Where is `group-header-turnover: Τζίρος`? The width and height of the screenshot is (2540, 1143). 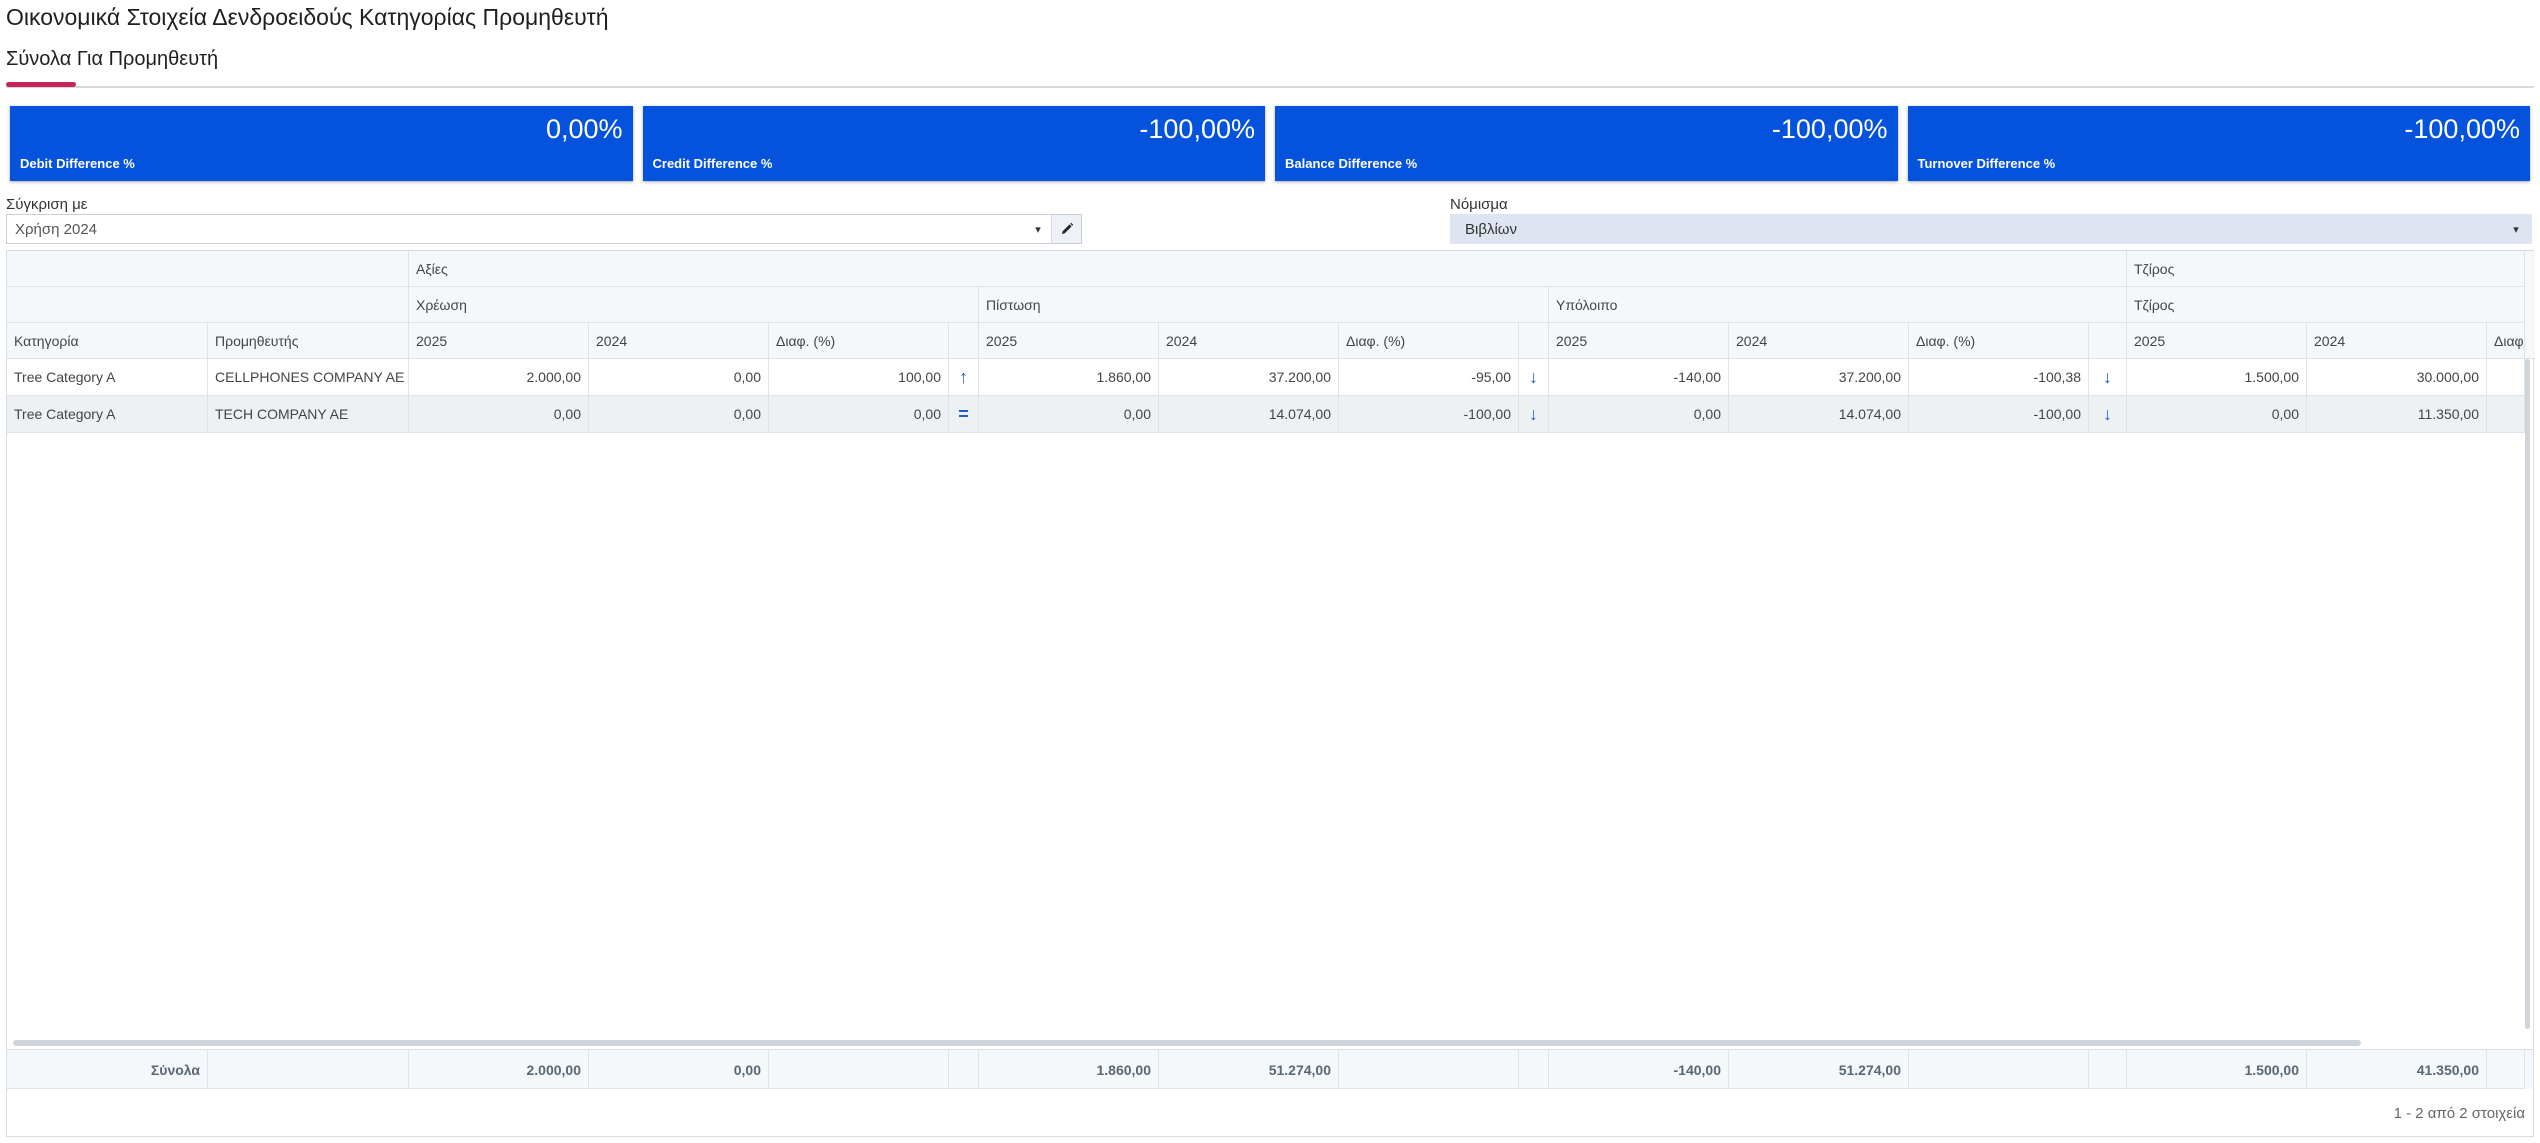 group-header-turnover: Τζίρος is located at coordinates (2326, 305).